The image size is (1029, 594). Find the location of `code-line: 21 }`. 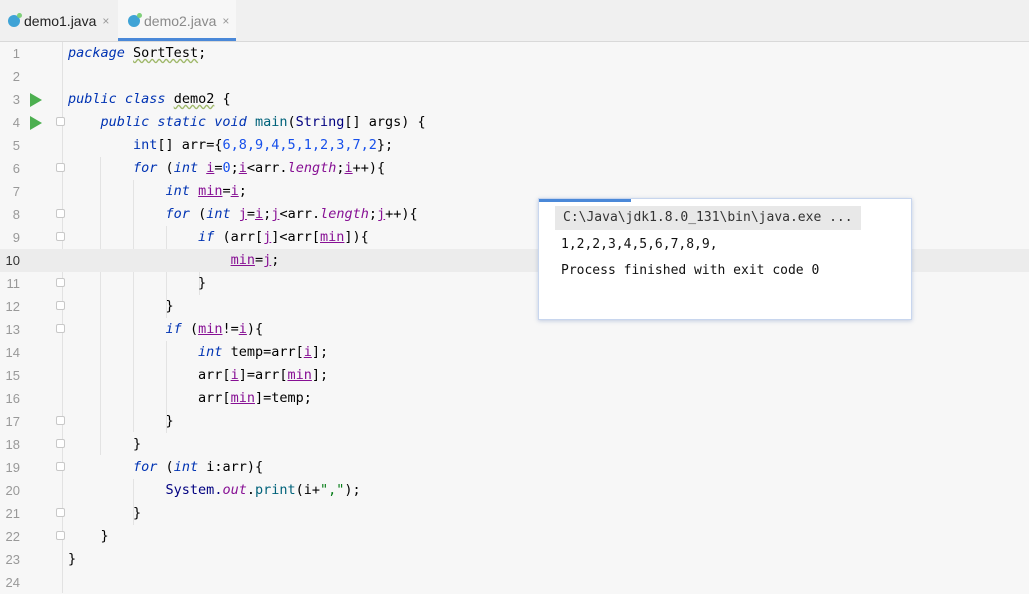

code-line: 21 } is located at coordinates (514, 513).